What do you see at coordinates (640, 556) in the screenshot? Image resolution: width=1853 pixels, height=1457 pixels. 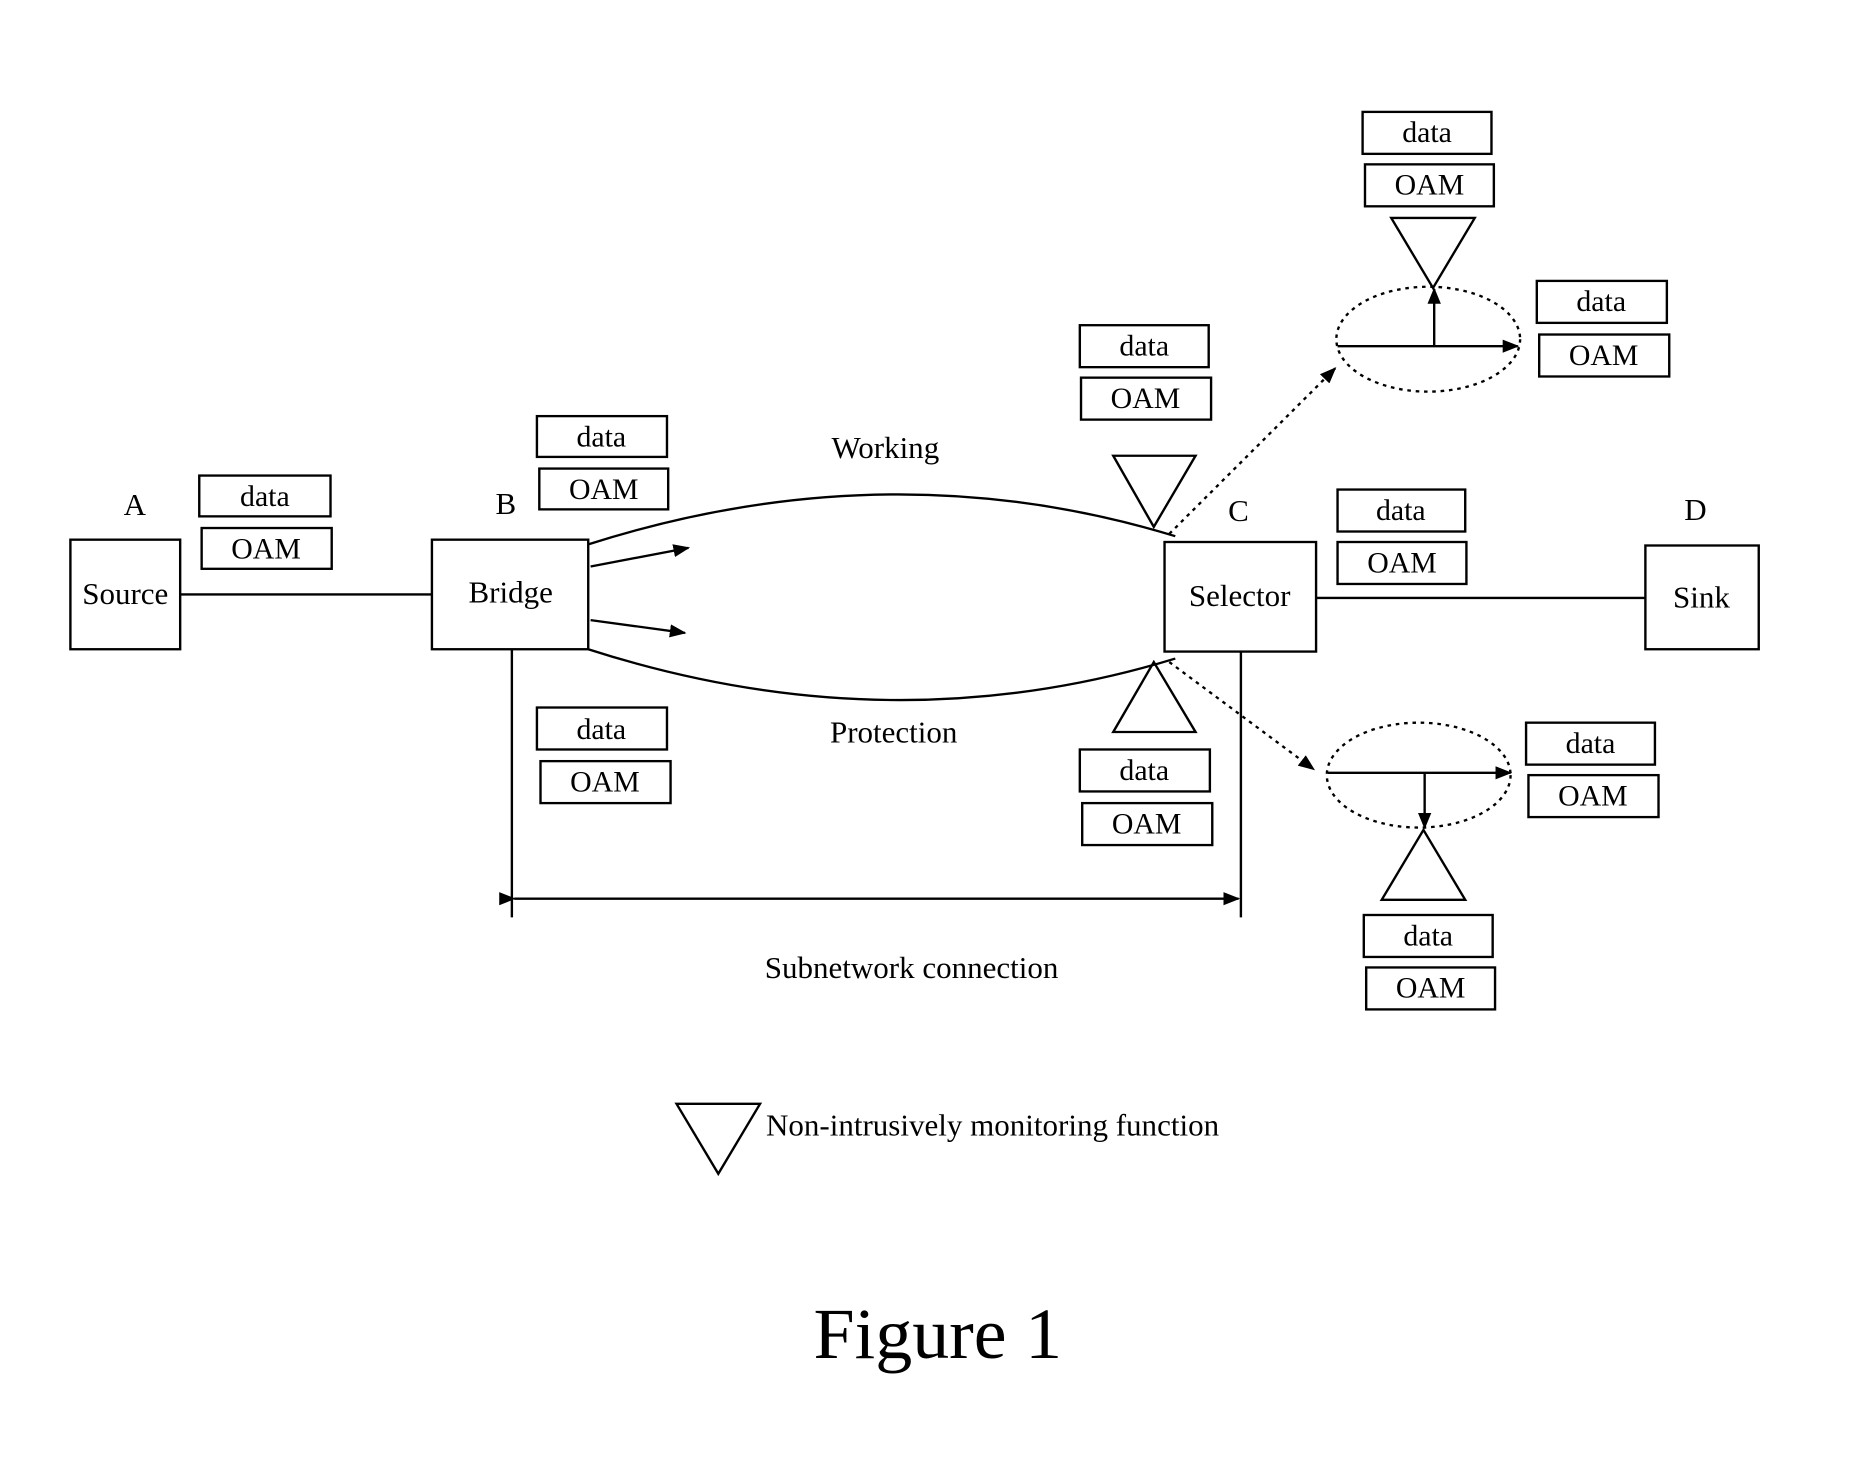 I see `bridge-working-arrow` at bounding box center [640, 556].